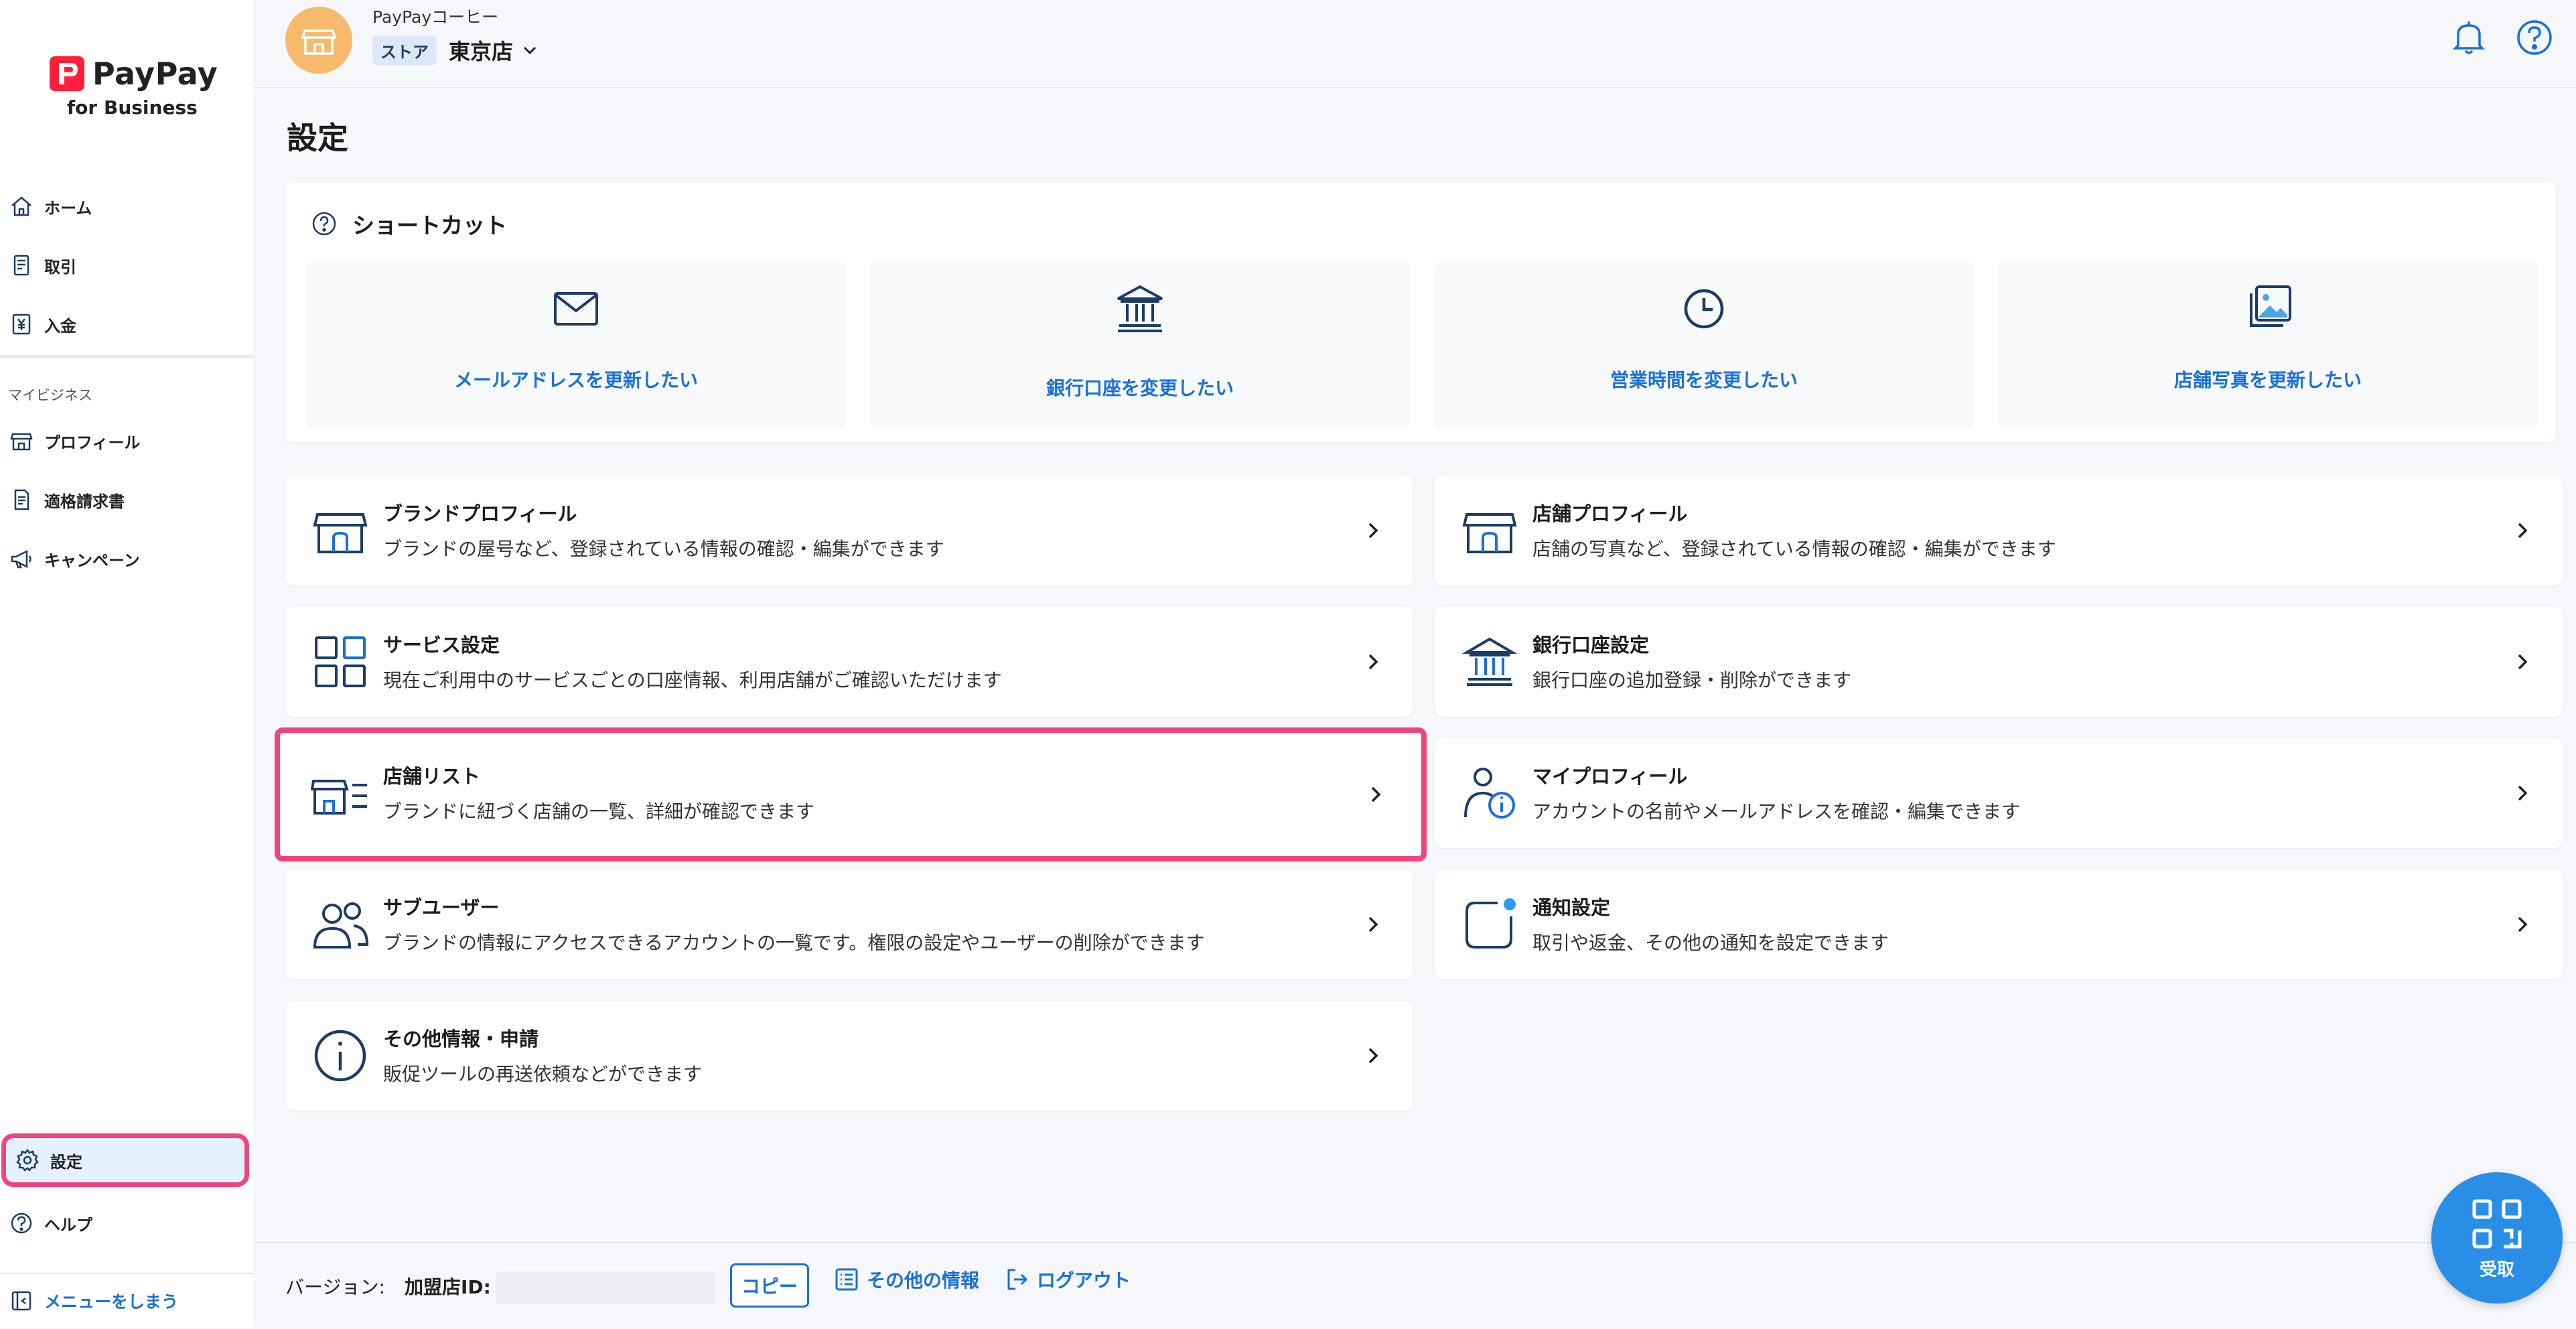  I want to click on other-info-link: その他の情報, so click(906, 1279).